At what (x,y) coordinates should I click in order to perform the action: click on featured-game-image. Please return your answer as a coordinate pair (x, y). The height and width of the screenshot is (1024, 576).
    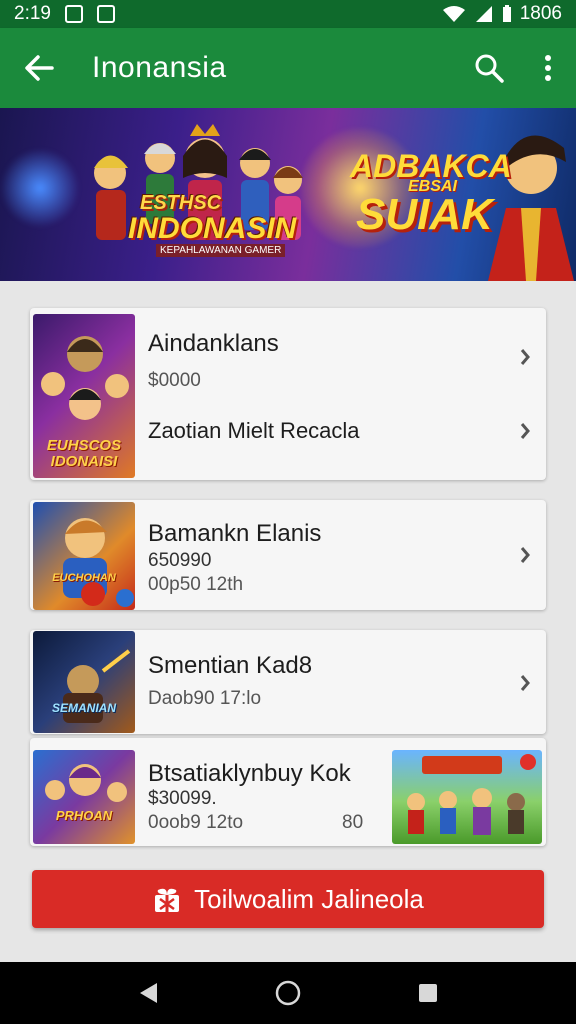
    Looking at the image, I should click on (467, 797).